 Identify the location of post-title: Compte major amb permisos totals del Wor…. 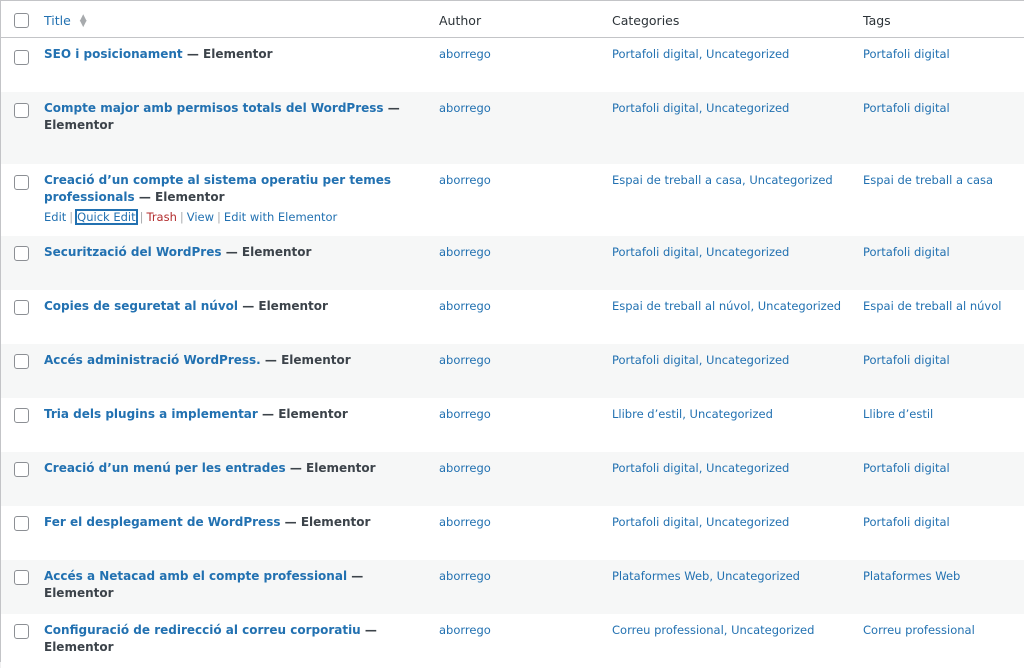
(222, 116).